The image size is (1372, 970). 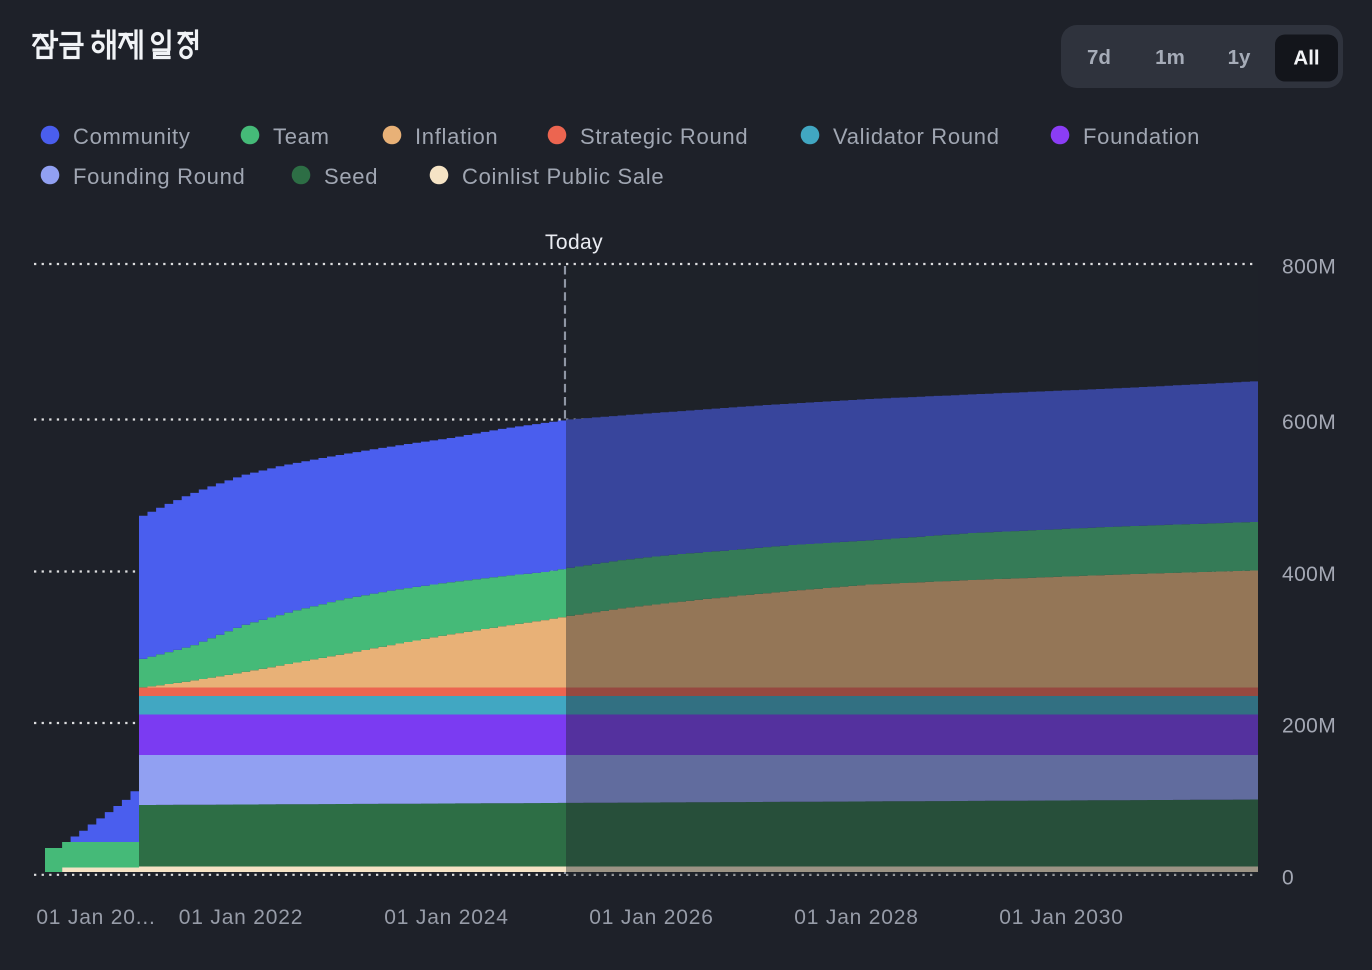 What do you see at coordinates (1309, 422) in the screenshot?
I see `svg-text: 600M` at bounding box center [1309, 422].